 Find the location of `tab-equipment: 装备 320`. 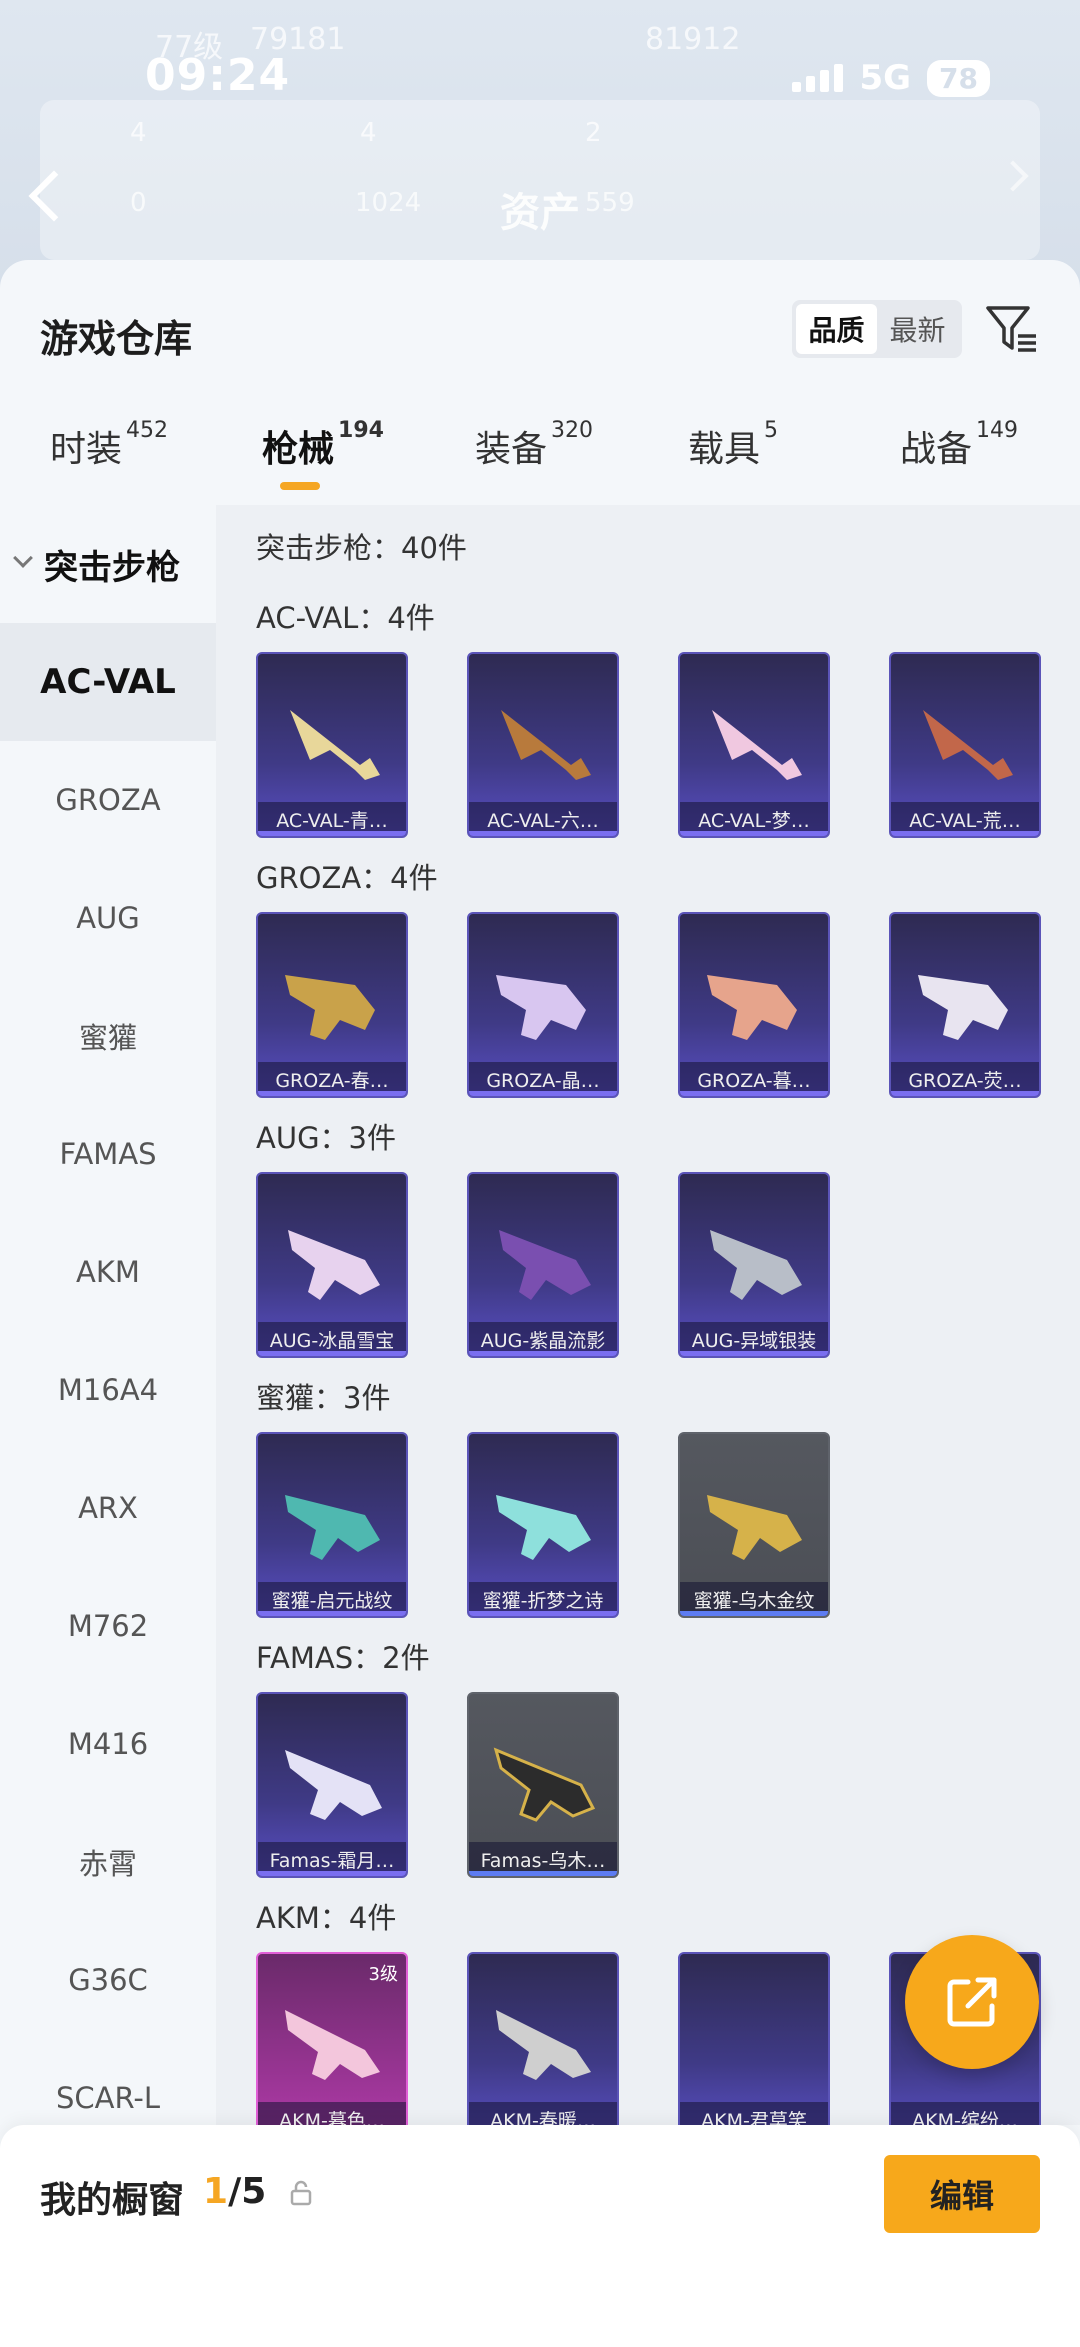

tab-equipment: 装备 320 is located at coordinates (534, 445).